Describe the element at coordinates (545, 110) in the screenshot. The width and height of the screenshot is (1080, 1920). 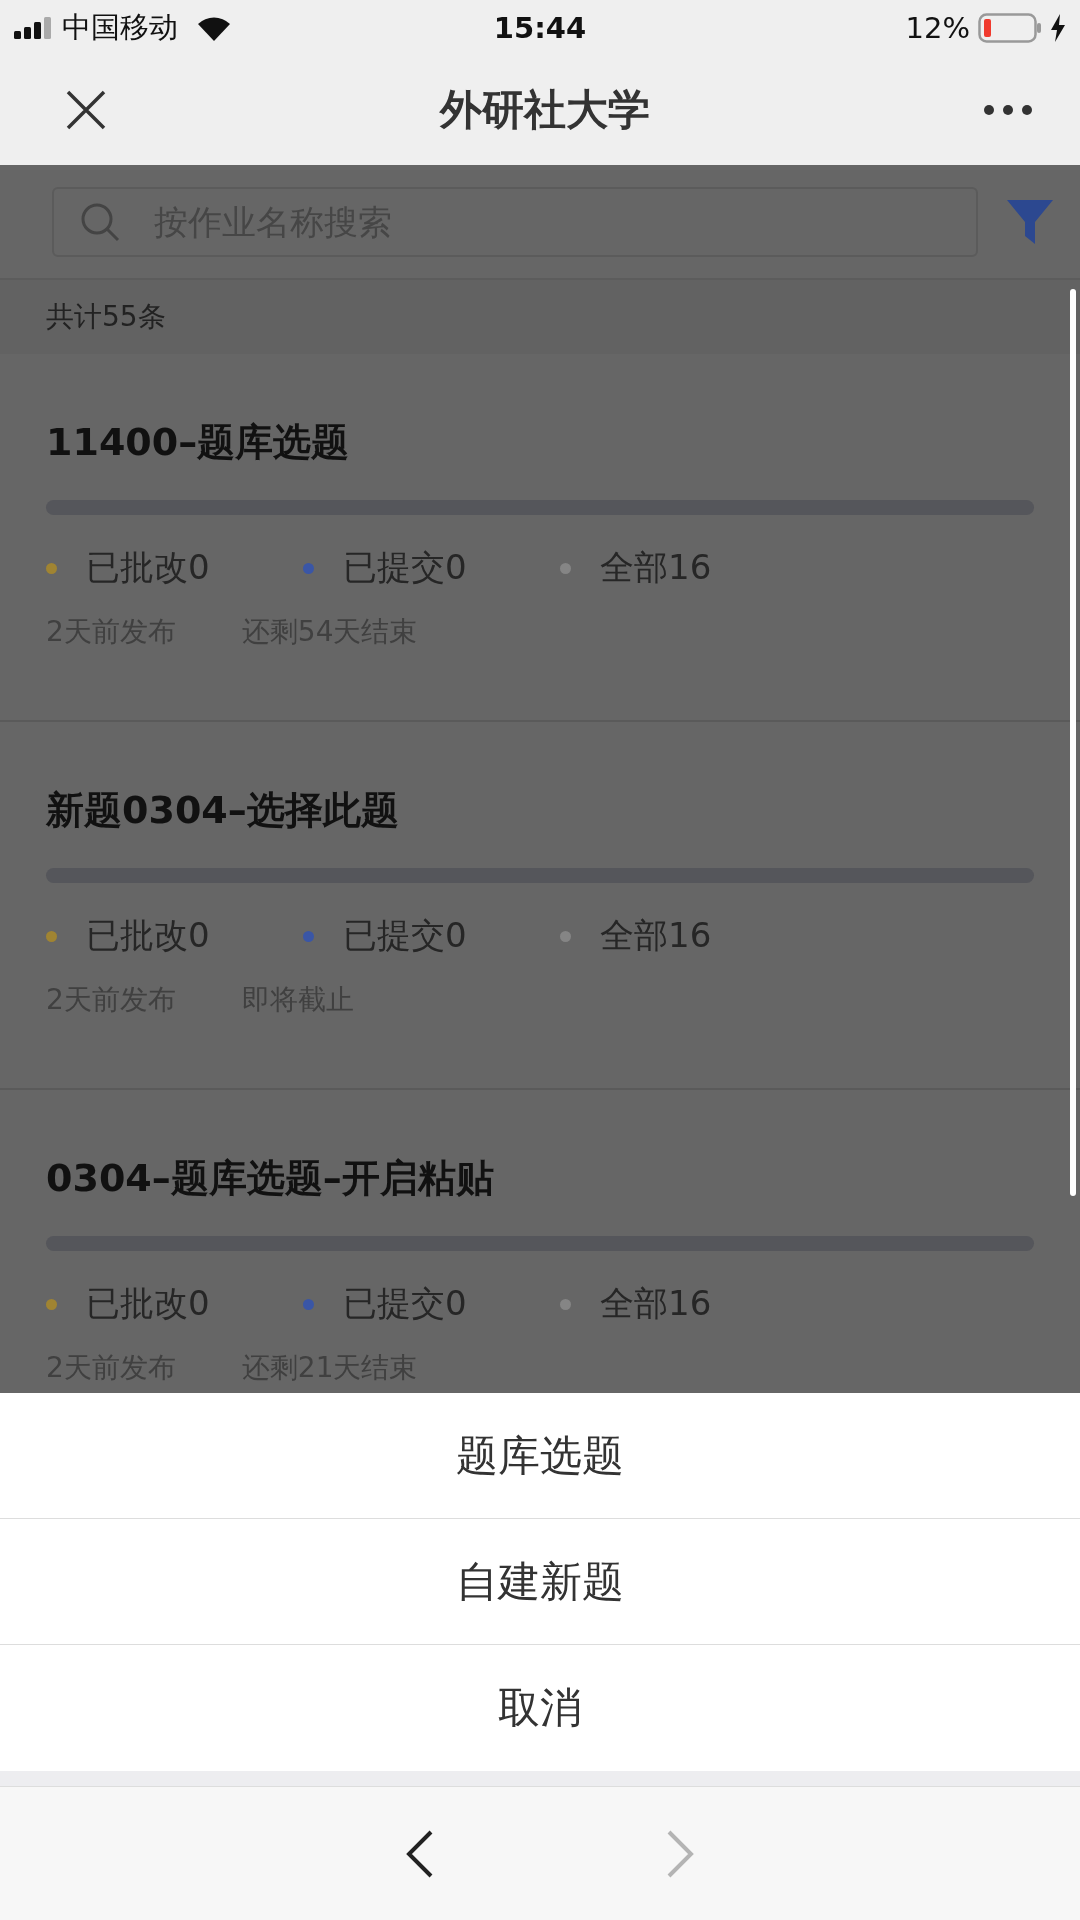
I see `page-title: 外研社大学` at that location.